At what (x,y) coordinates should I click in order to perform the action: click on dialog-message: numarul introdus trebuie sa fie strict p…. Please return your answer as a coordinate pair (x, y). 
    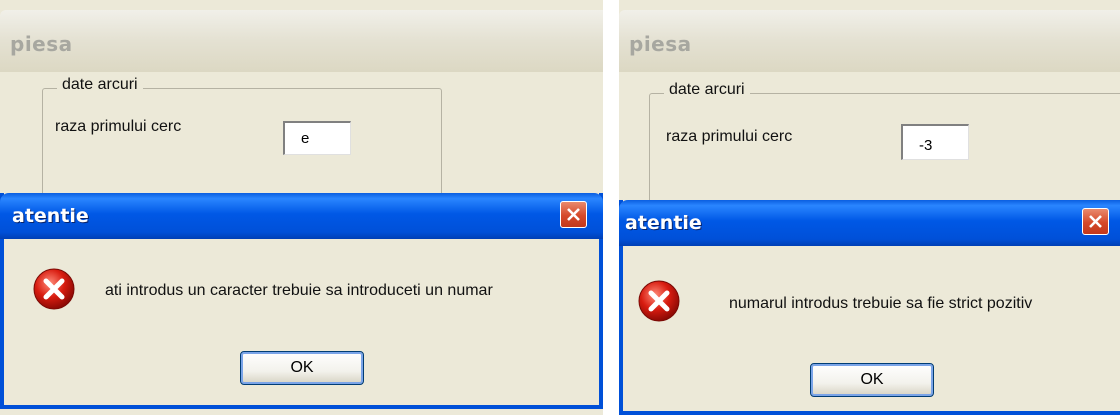
    Looking at the image, I should click on (881, 303).